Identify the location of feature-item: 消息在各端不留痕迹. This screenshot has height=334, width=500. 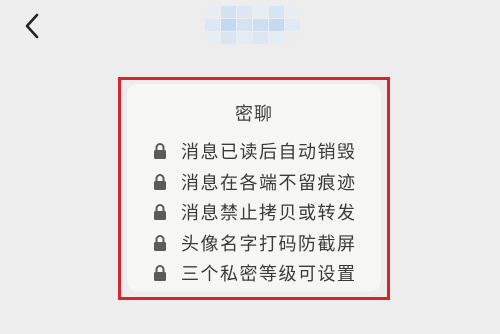
(255, 182).